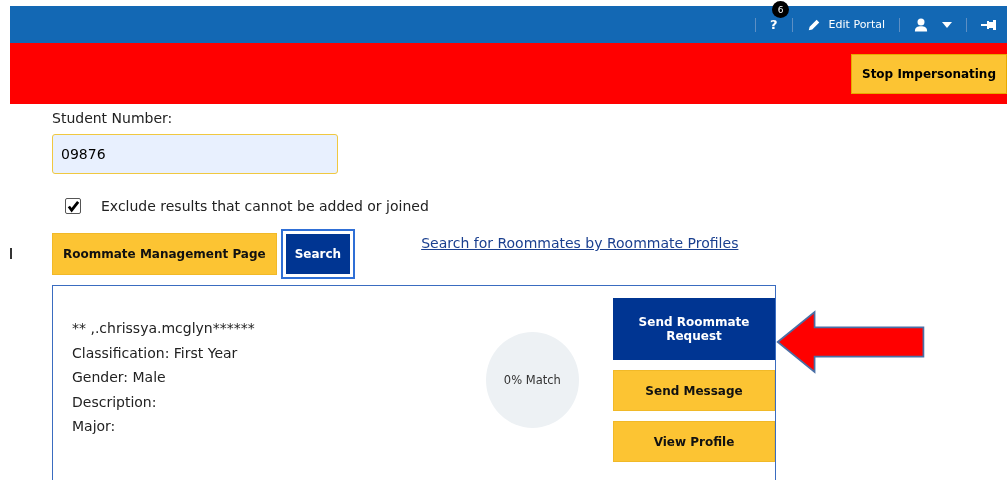 The height and width of the screenshot is (480, 1007). What do you see at coordinates (694, 441) in the screenshot?
I see `action-button: View Profile` at bounding box center [694, 441].